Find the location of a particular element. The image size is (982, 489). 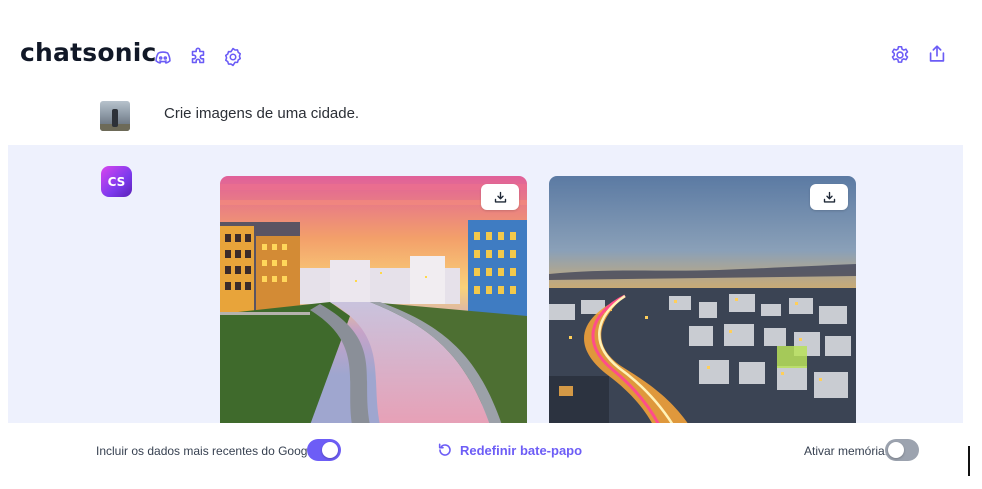

google-data-toggle is located at coordinates (324, 450).